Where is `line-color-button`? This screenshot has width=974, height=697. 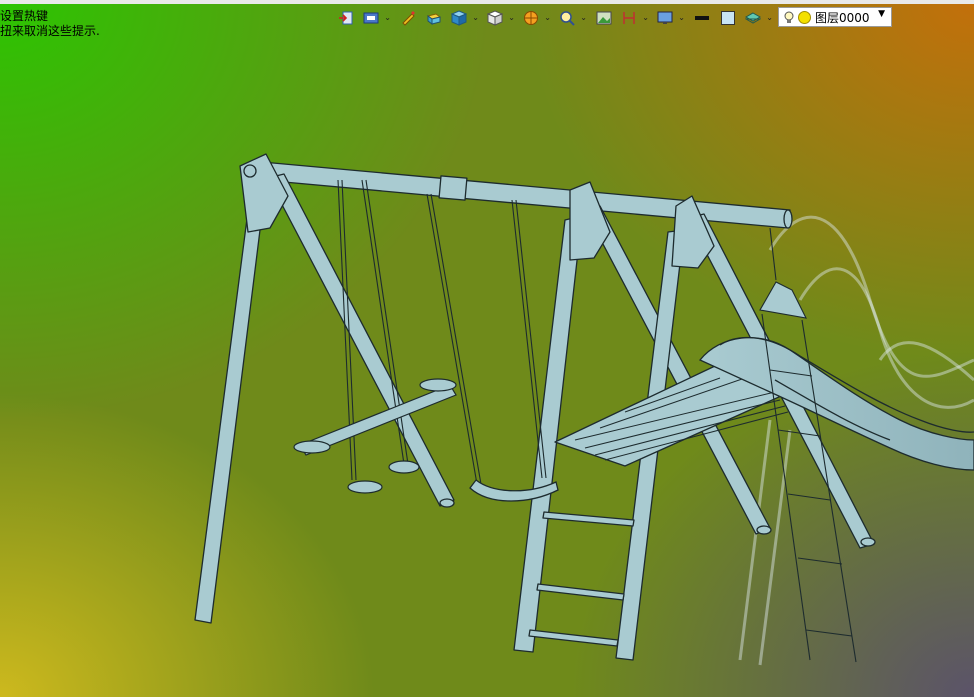 line-color-button is located at coordinates (702, 18).